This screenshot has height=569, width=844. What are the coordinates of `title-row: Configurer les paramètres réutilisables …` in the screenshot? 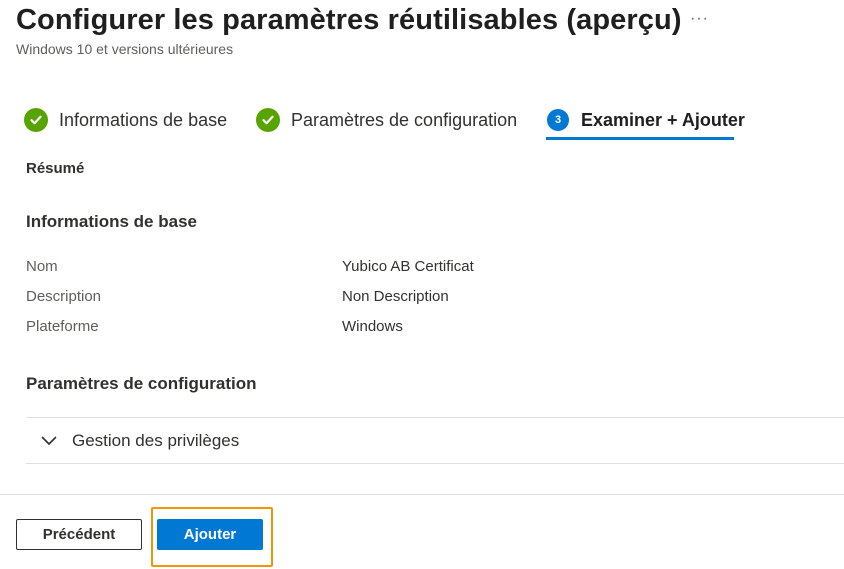 It's located at (349, 20).